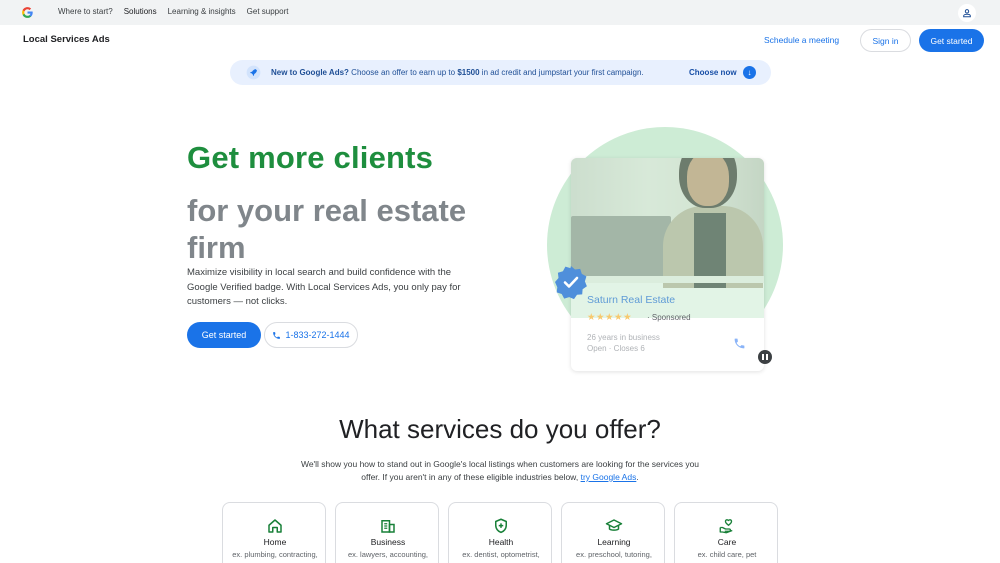 The image size is (1000, 563). I want to click on google-verified-badge-icon, so click(571, 282).